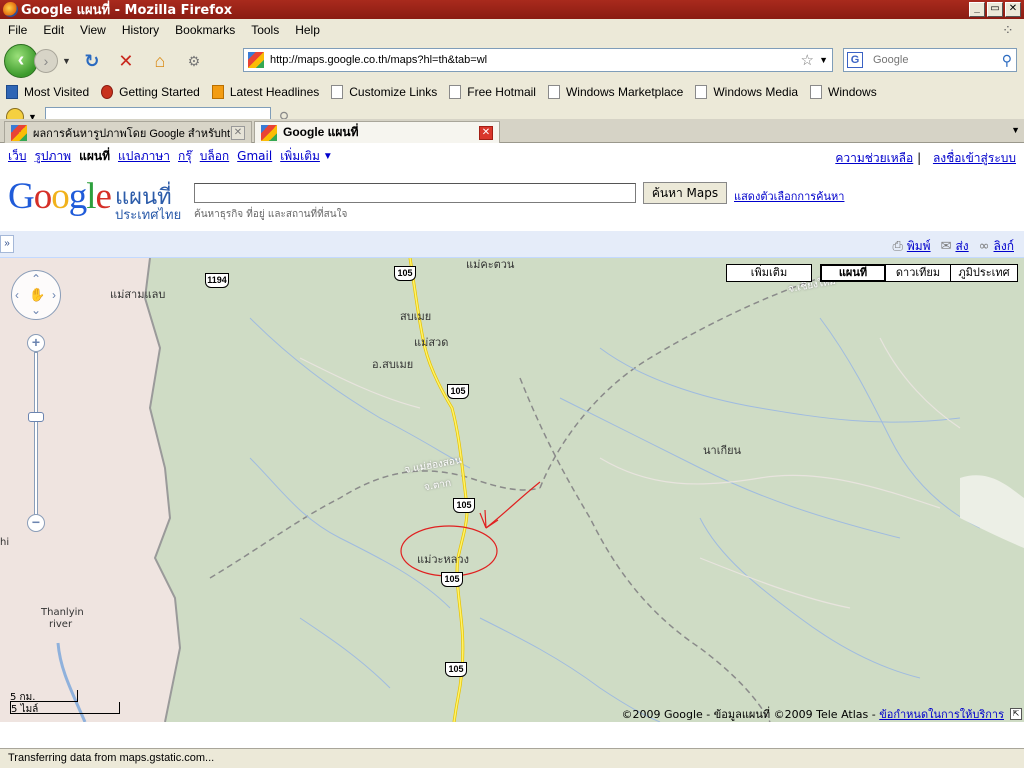 The width and height of the screenshot is (1024, 768). I want to click on search-bar: G ⚲, so click(930, 60).